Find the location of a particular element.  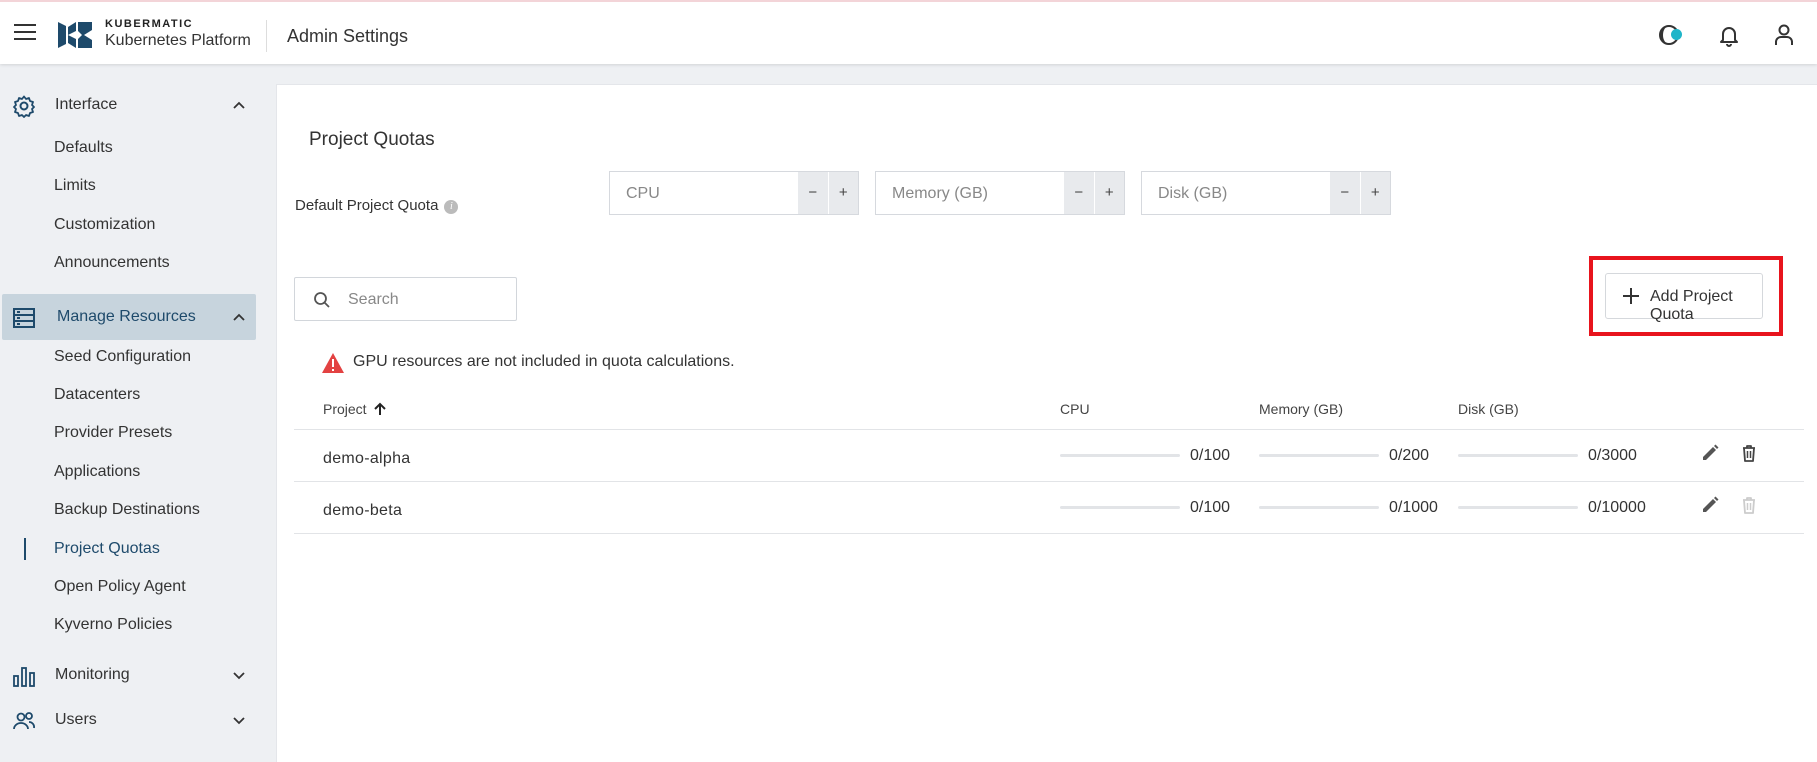

disk-usage-value: 0/3000 is located at coordinates (1612, 455).